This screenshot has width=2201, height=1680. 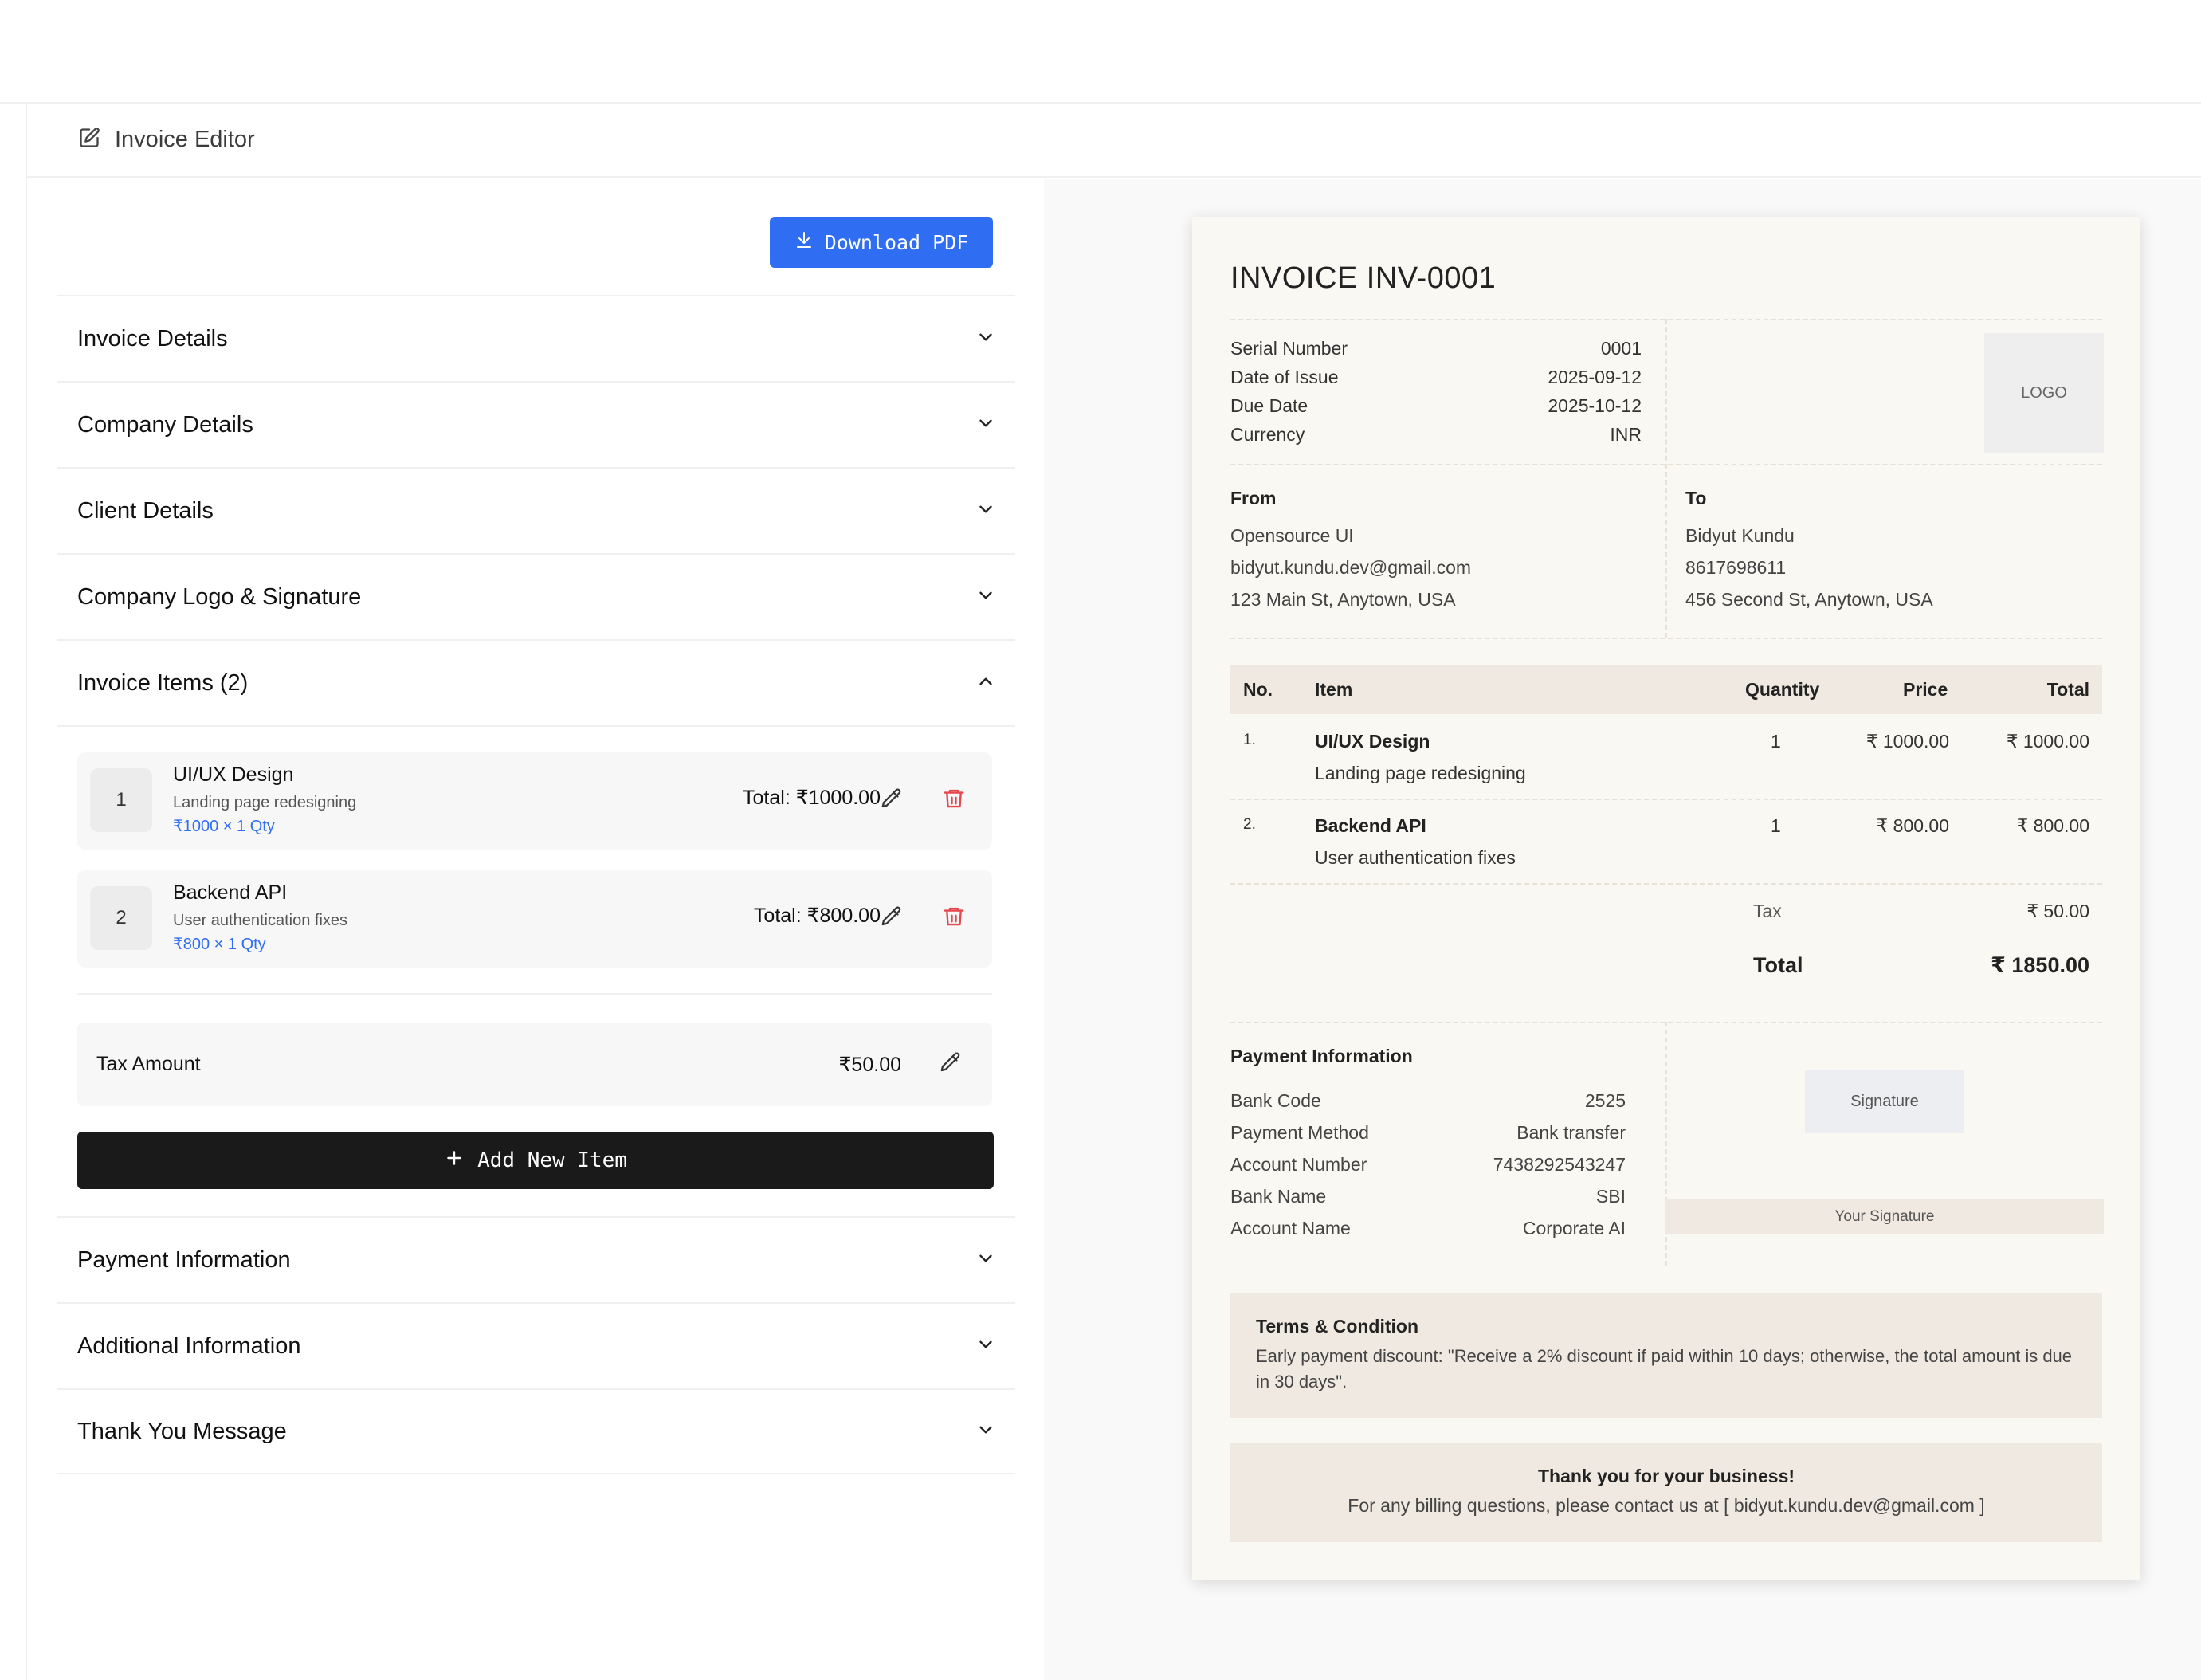 What do you see at coordinates (165, 425) in the screenshot?
I see `section-label: Company Details` at bounding box center [165, 425].